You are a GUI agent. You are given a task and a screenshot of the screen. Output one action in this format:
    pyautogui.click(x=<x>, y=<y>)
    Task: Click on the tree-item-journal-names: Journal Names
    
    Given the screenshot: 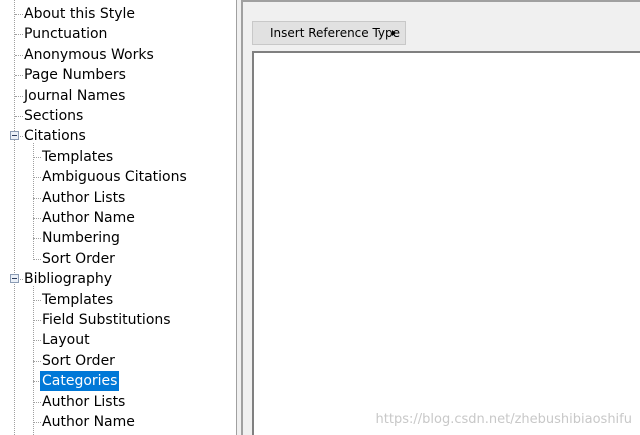 What is the action you would take?
    pyautogui.click(x=118, y=96)
    